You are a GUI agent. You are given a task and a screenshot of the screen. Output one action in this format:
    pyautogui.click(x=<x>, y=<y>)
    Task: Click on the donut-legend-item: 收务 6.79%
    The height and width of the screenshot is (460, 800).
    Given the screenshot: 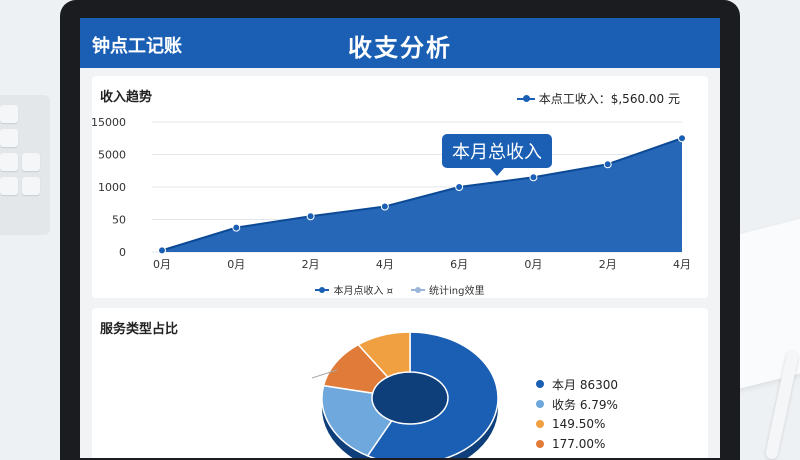 What is the action you would take?
    pyautogui.click(x=577, y=404)
    